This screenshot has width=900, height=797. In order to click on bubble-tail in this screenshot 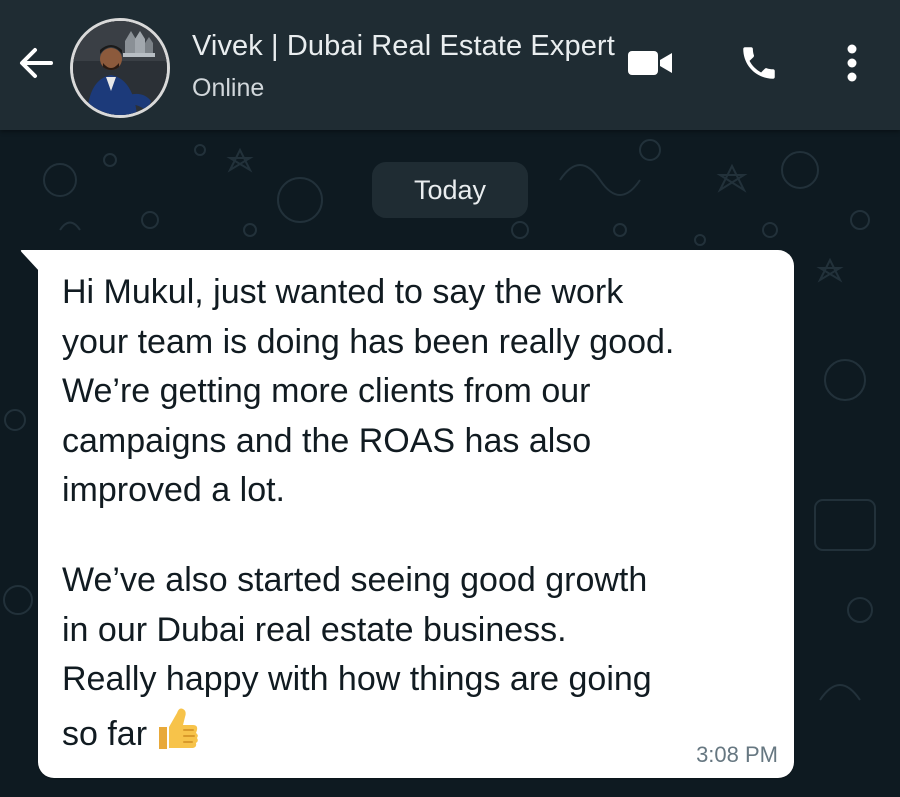, I will do `click(30, 261)`.